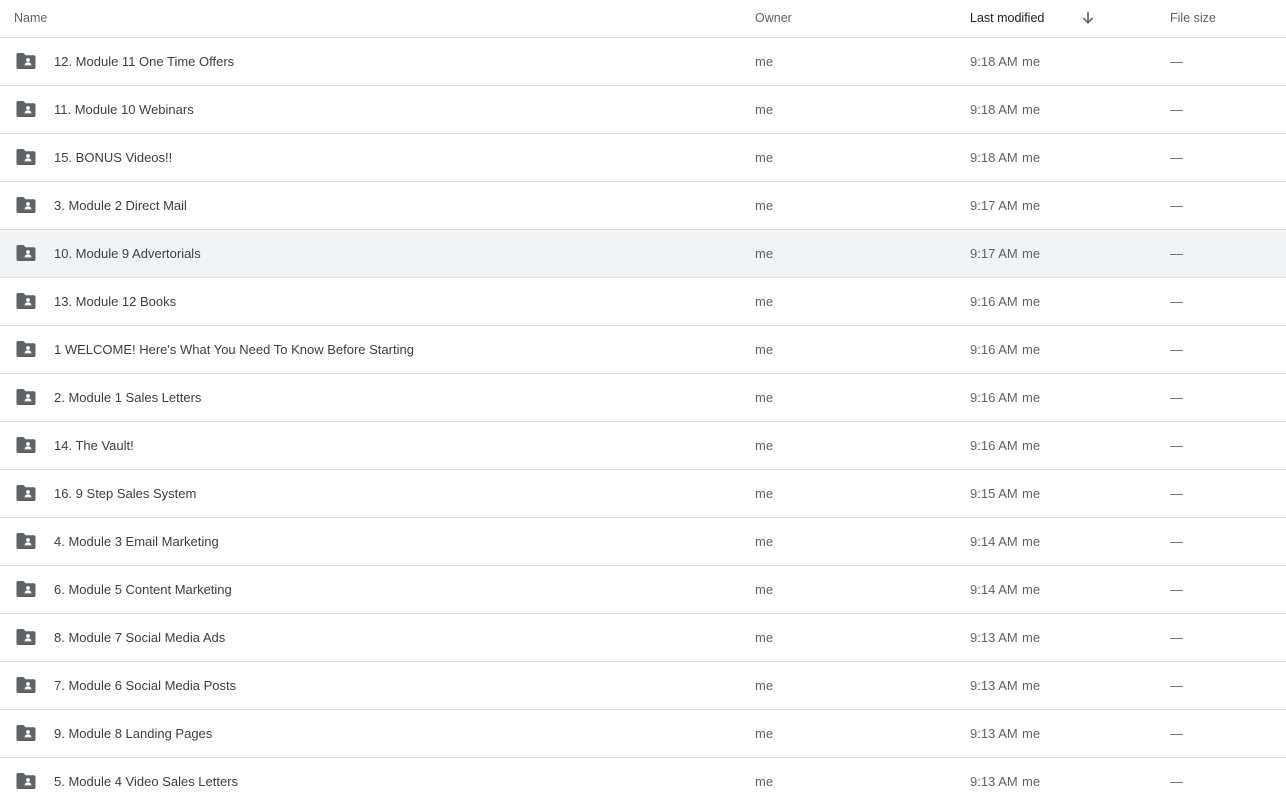 The width and height of the screenshot is (1286, 800). What do you see at coordinates (115, 301) in the screenshot?
I see `folder-name: 13. Module 12 Books` at bounding box center [115, 301].